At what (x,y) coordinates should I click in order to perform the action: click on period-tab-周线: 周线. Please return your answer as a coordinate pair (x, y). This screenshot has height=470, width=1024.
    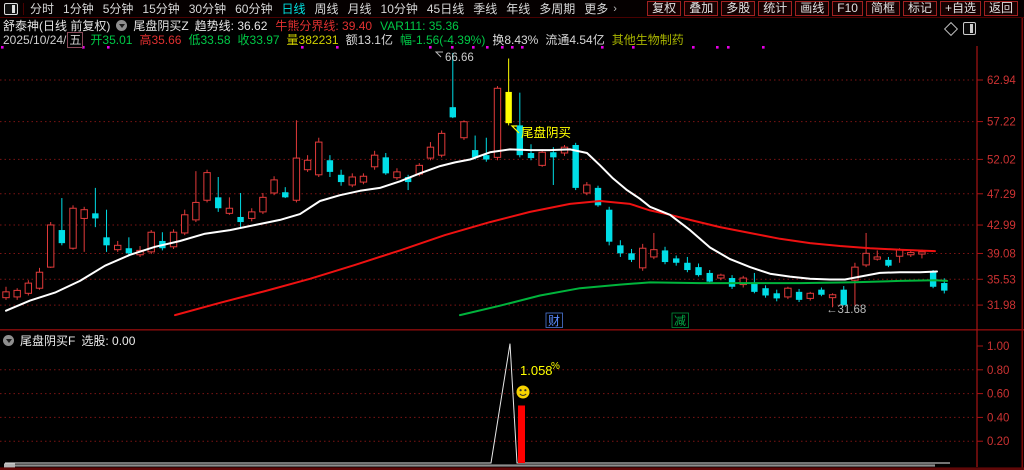
    Looking at the image, I should click on (326, 8).